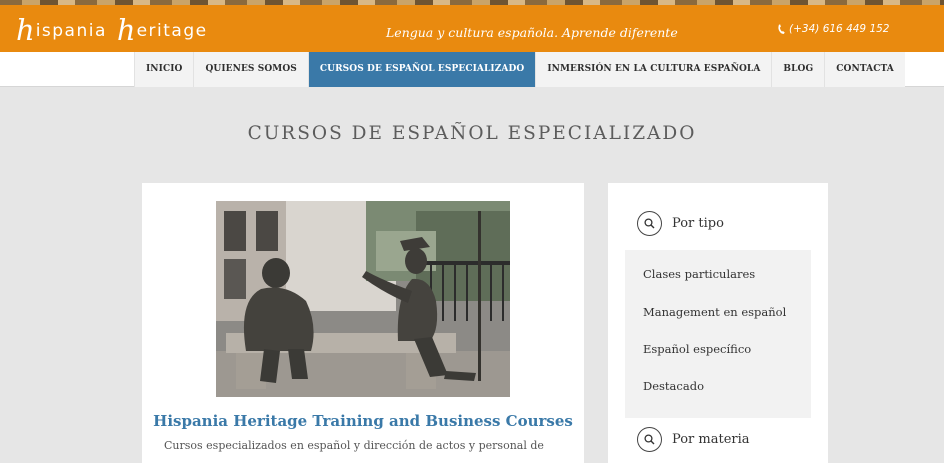 Image resolution: width=944 pixels, height=463 pixels. What do you see at coordinates (673, 386) in the screenshot?
I see `filter-destacado: Destacado` at bounding box center [673, 386].